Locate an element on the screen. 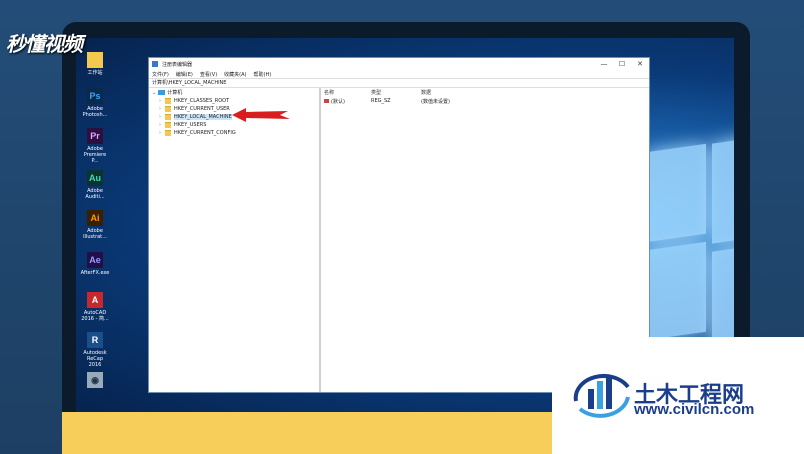  civilcn-logo-icon is located at coordinates (601, 395).